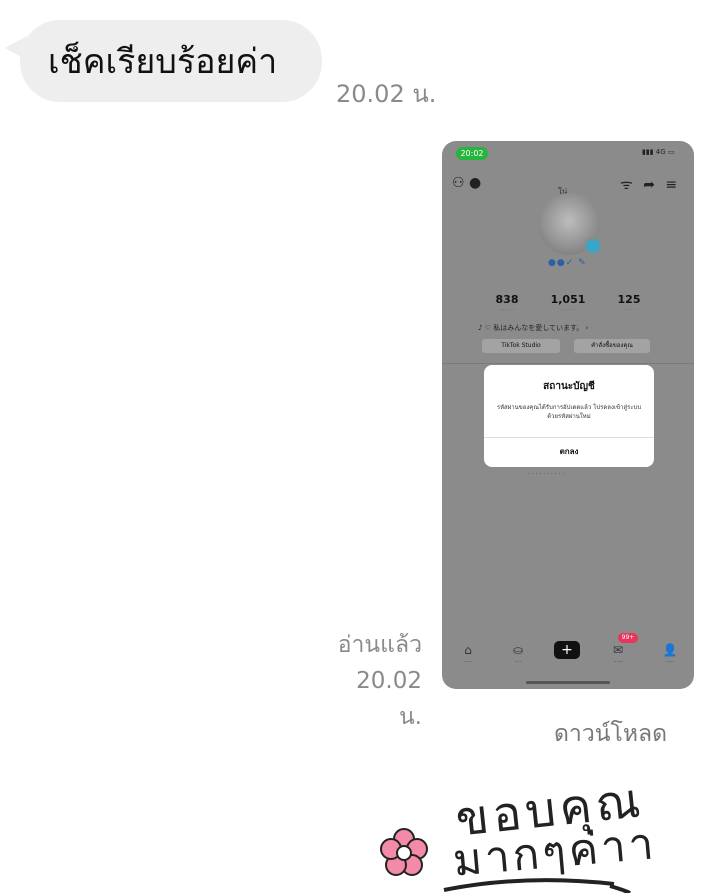 The image size is (714, 896). What do you see at coordinates (163, 62) in the screenshot?
I see `incoming-message-text: เช็คเรียบร้อยค่า` at bounding box center [163, 62].